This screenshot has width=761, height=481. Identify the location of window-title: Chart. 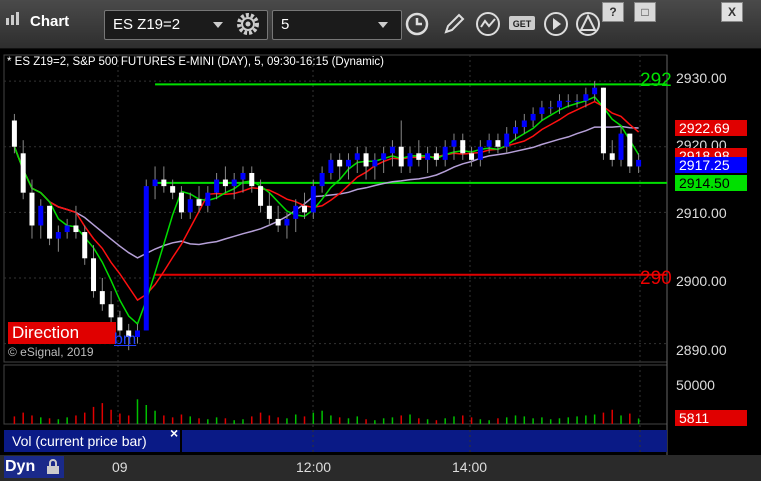
(50, 21).